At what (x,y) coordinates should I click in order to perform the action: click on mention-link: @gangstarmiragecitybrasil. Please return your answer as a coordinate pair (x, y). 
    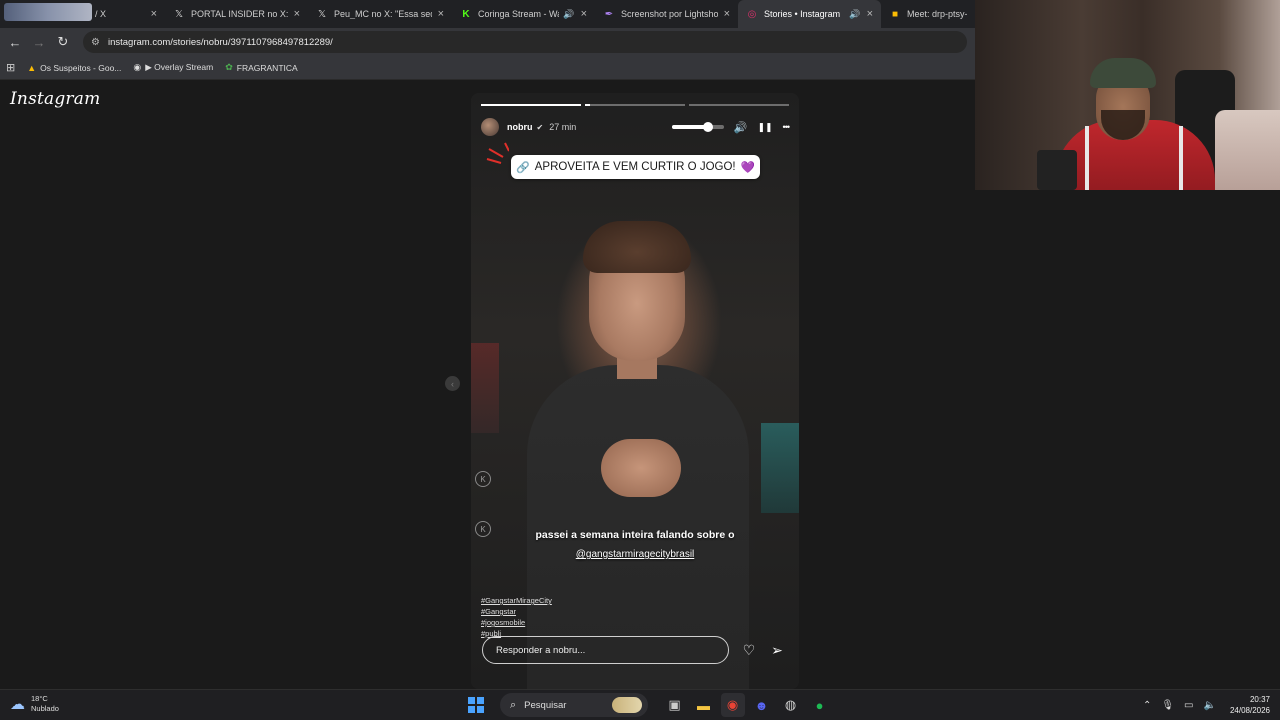
    Looking at the image, I should click on (635, 554).